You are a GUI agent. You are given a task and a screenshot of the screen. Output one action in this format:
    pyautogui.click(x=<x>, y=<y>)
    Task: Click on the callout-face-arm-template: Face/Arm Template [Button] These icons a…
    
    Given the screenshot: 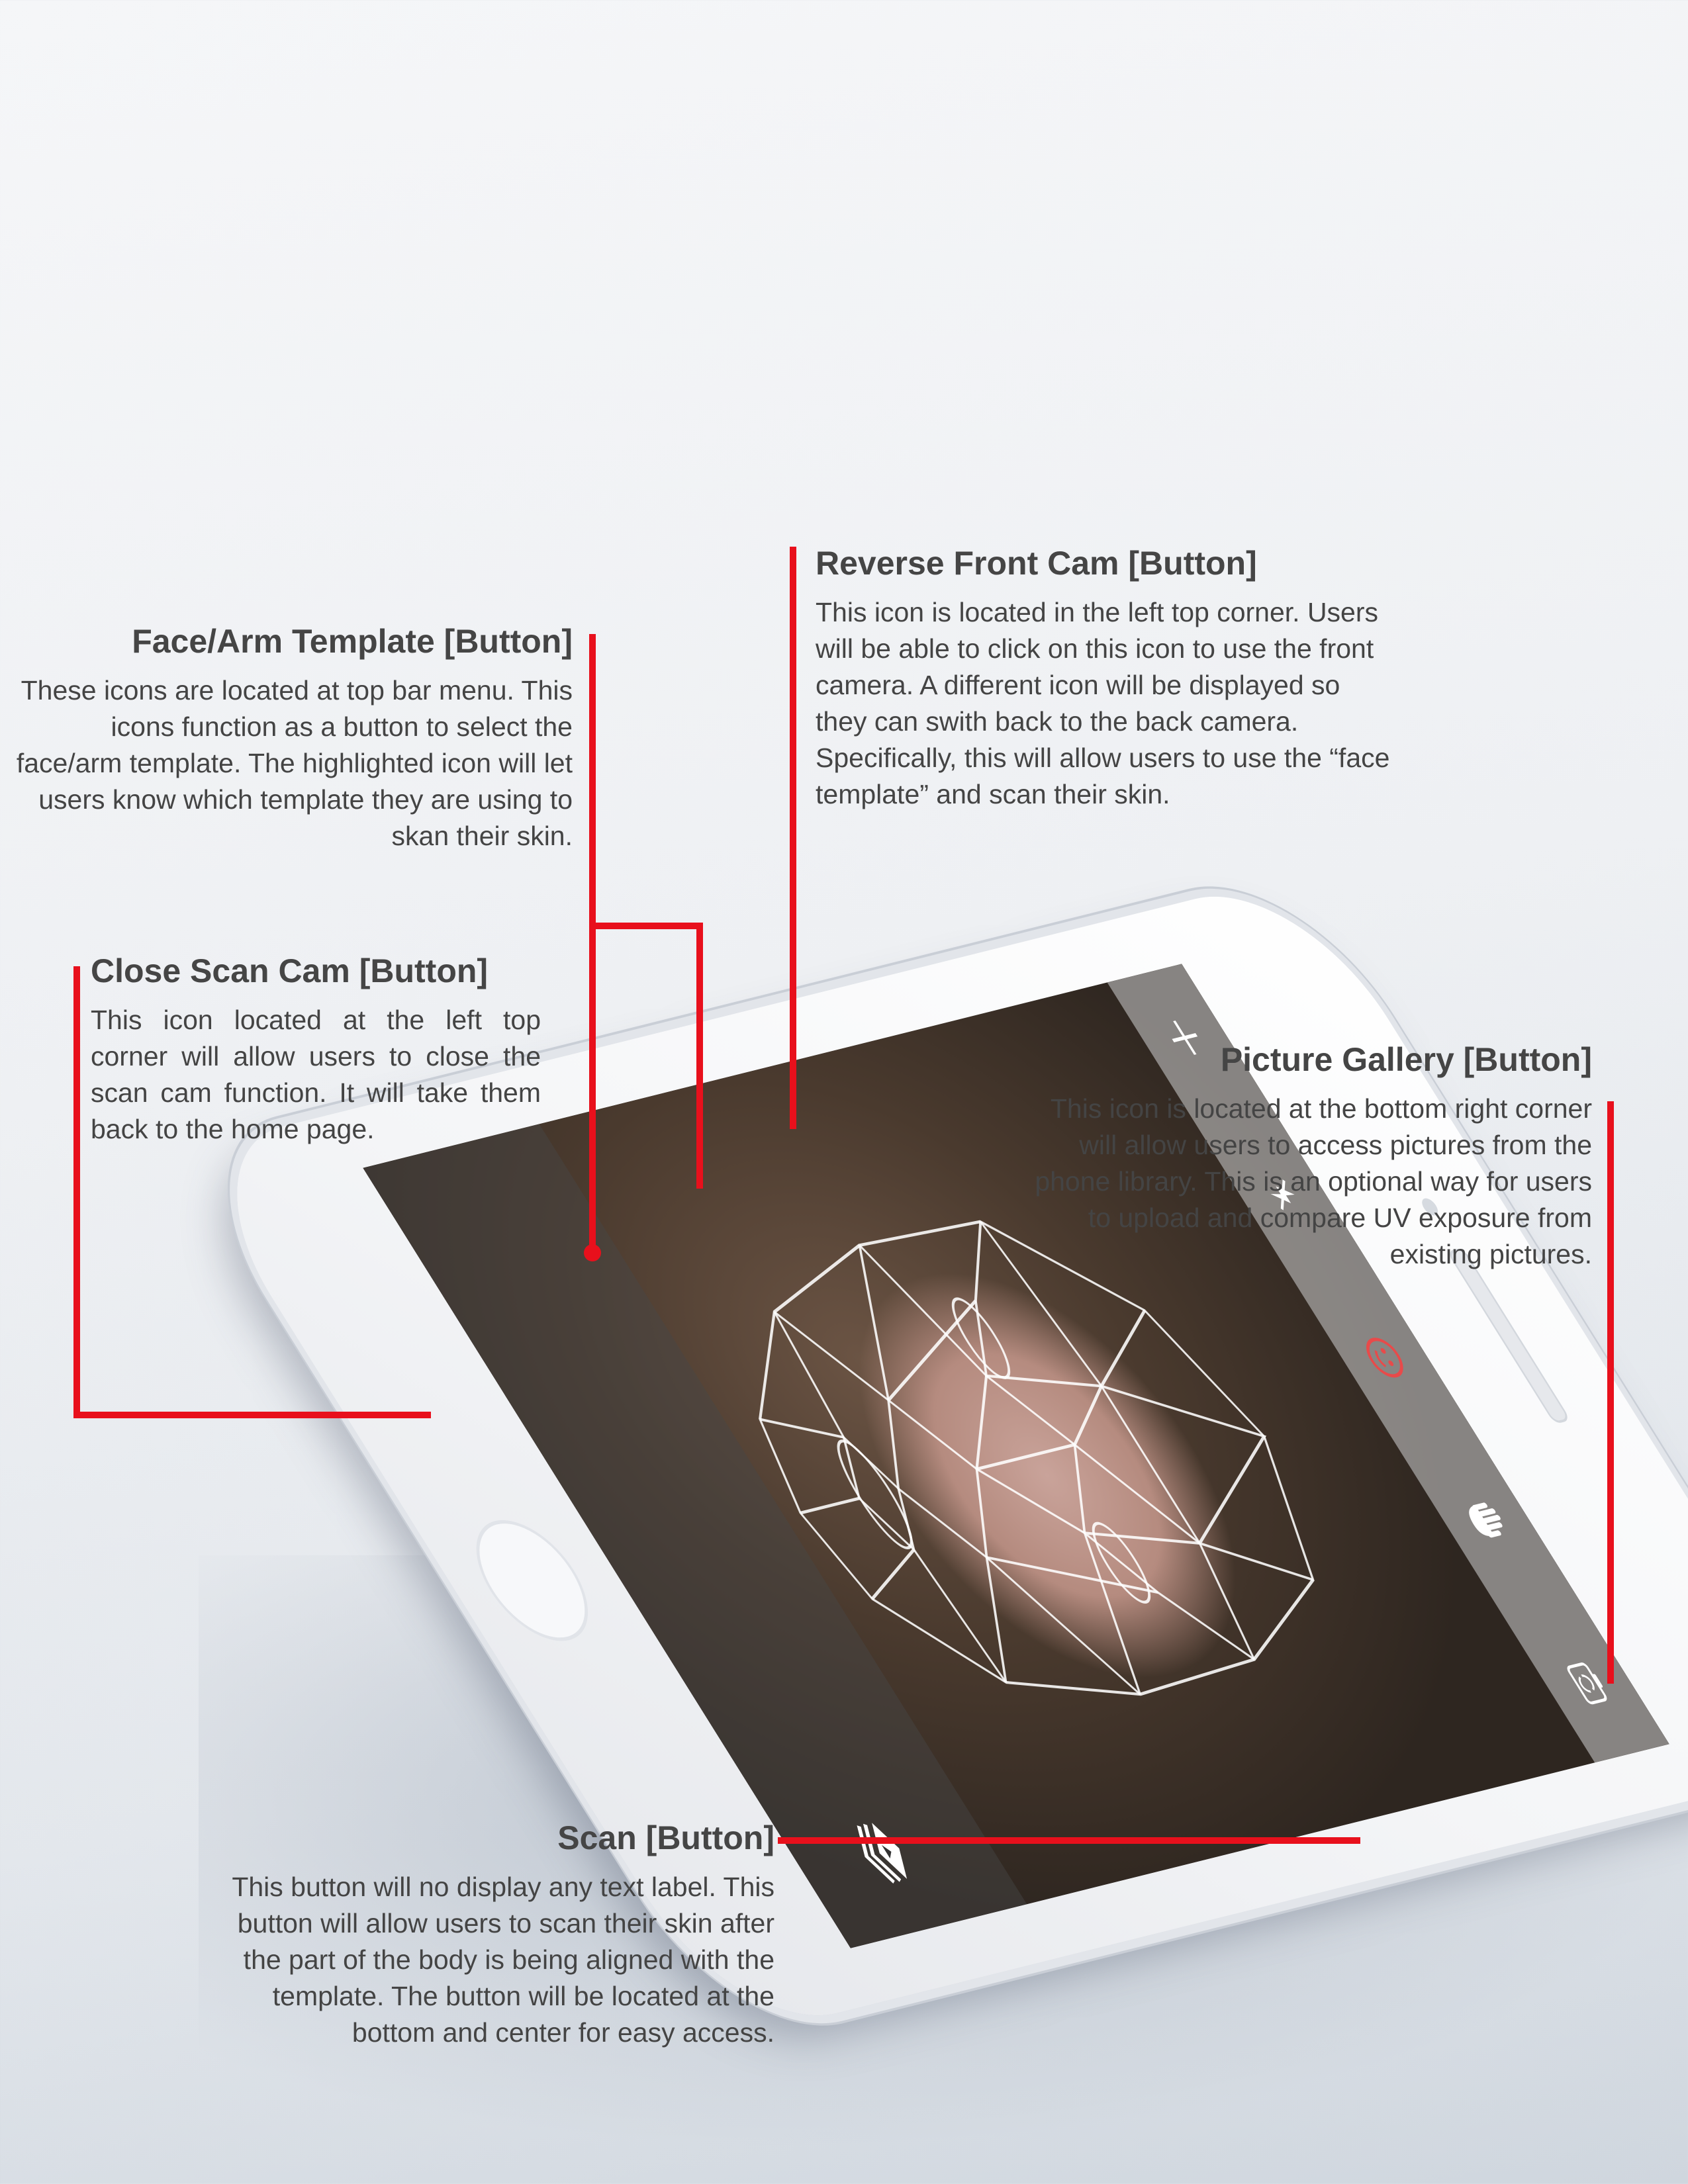 What is the action you would take?
    pyautogui.click(x=293, y=738)
    